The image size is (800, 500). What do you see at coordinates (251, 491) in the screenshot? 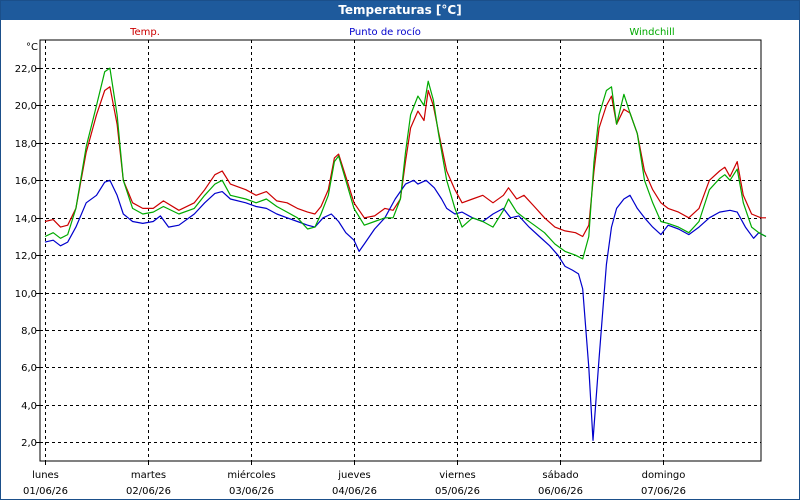
I see `x-tick-date-label: 03/06/26` at bounding box center [251, 491].